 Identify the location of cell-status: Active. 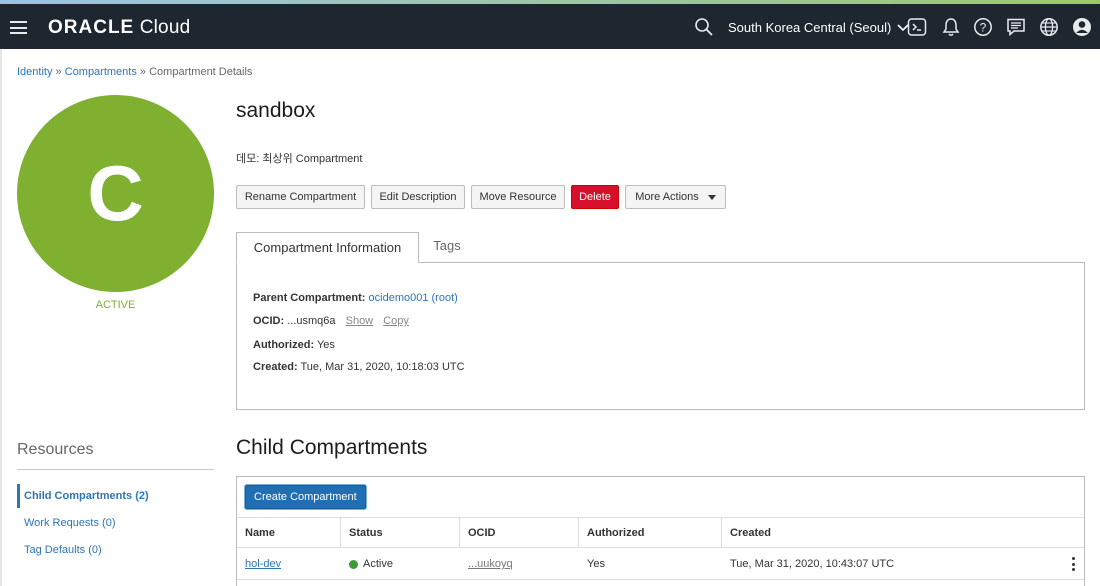
(400, 564).